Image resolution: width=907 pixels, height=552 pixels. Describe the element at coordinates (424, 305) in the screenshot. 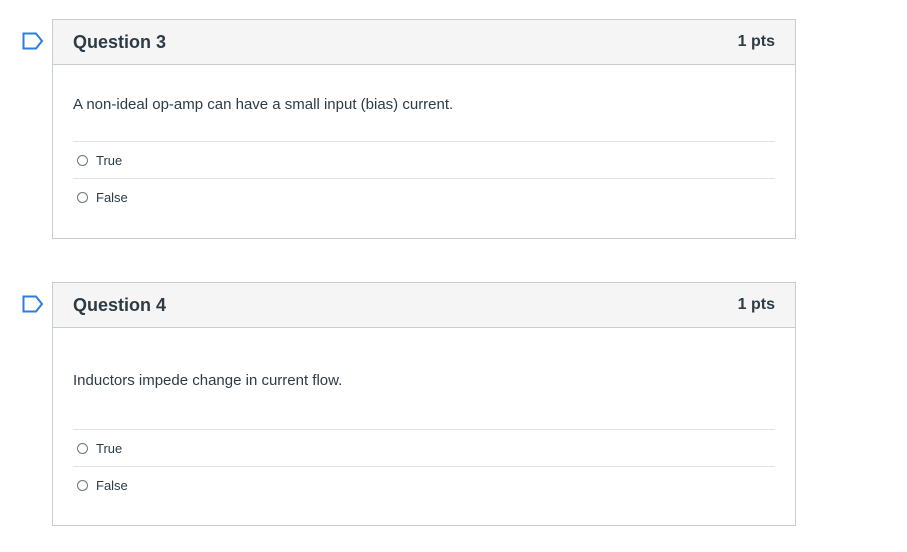

I see `question-header: Question 4 1 pts` at that location.